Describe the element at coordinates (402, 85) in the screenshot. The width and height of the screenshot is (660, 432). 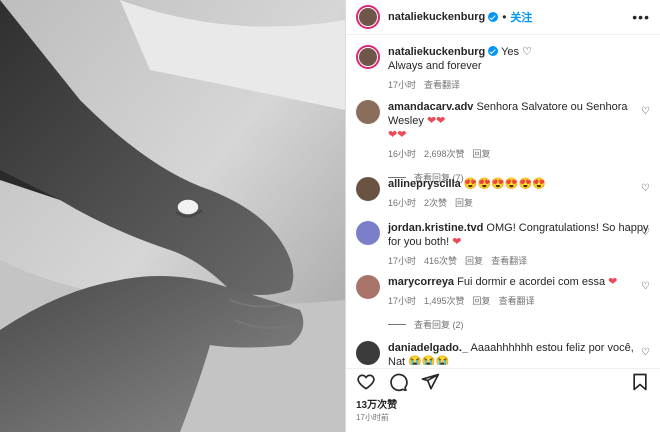
I see `caption-time: 17小时` at that location.